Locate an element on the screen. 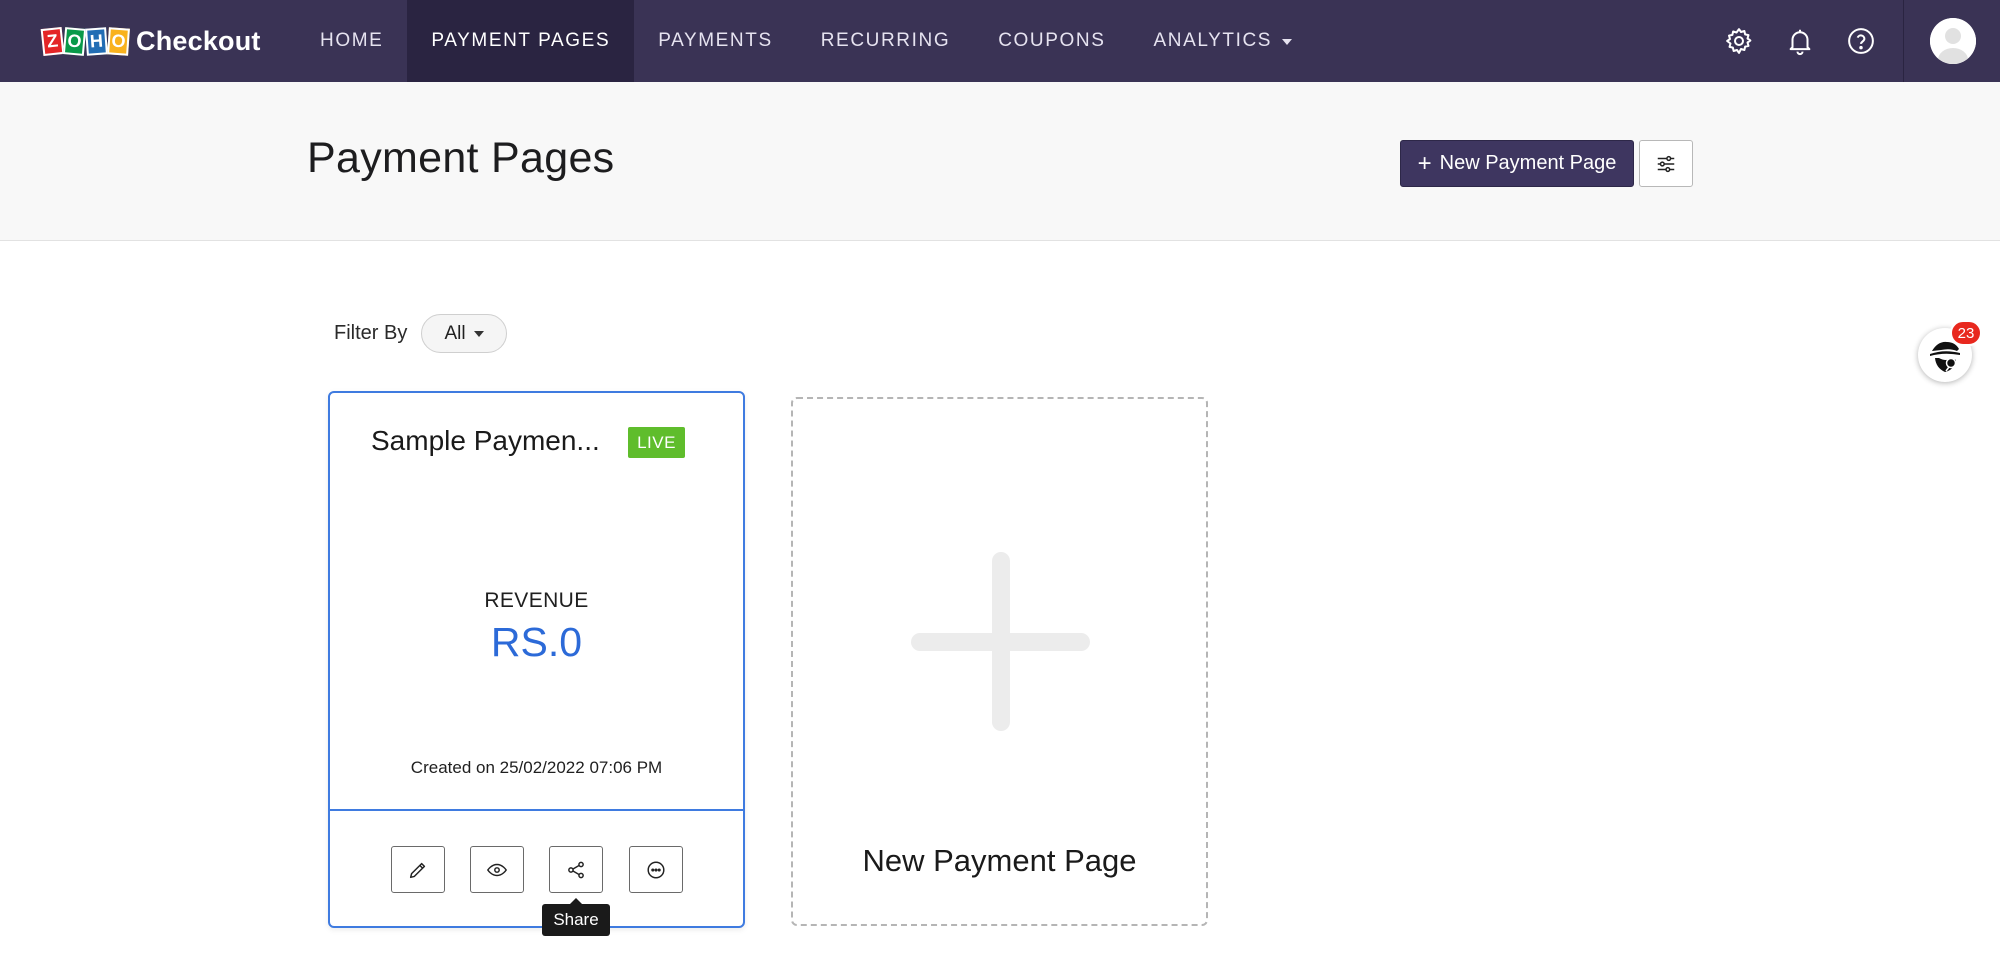 The width and height of the screenshot is (2000, 965). logo-letter-h: H is located at coordinates (96, 41).